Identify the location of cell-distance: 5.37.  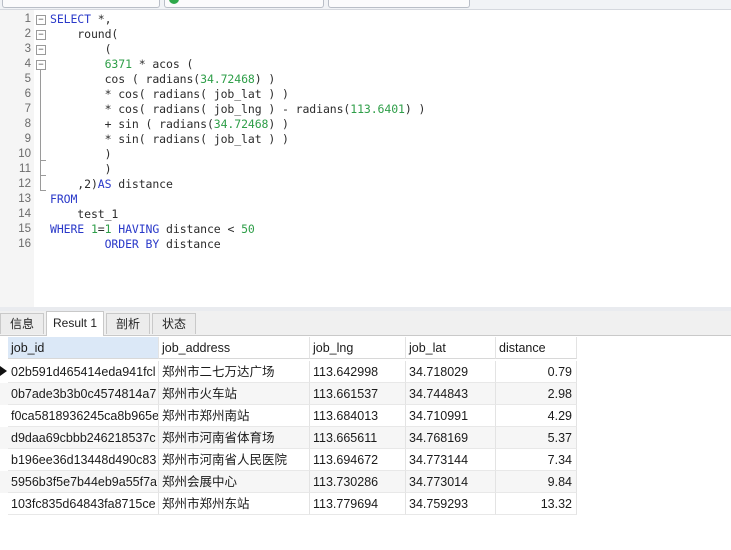
(536, 438).